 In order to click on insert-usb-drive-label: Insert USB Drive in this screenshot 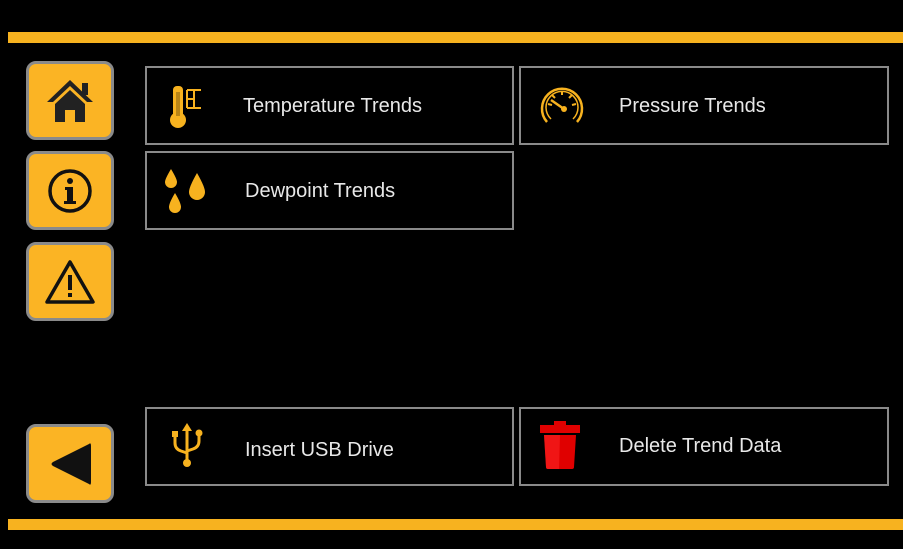, I will do `click(319, 450)`.